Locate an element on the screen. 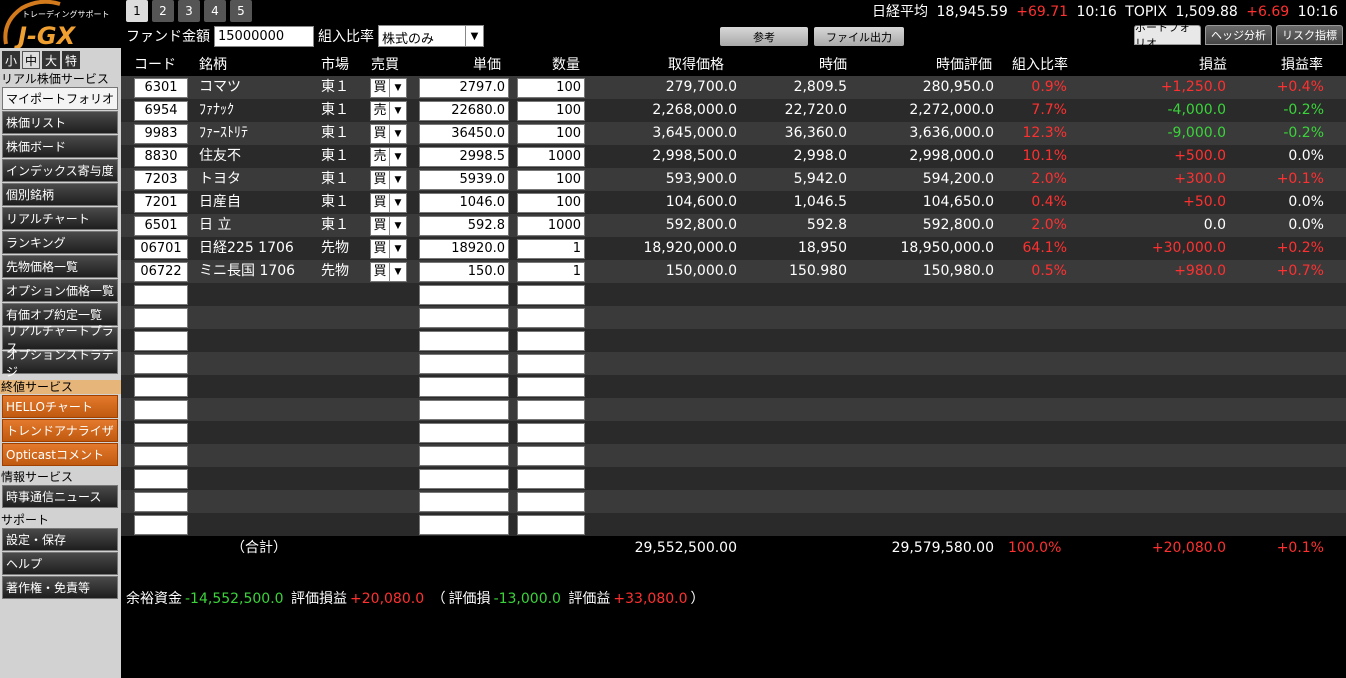  unit-price-input: 2998.5 is located at coordinates (464, 157).